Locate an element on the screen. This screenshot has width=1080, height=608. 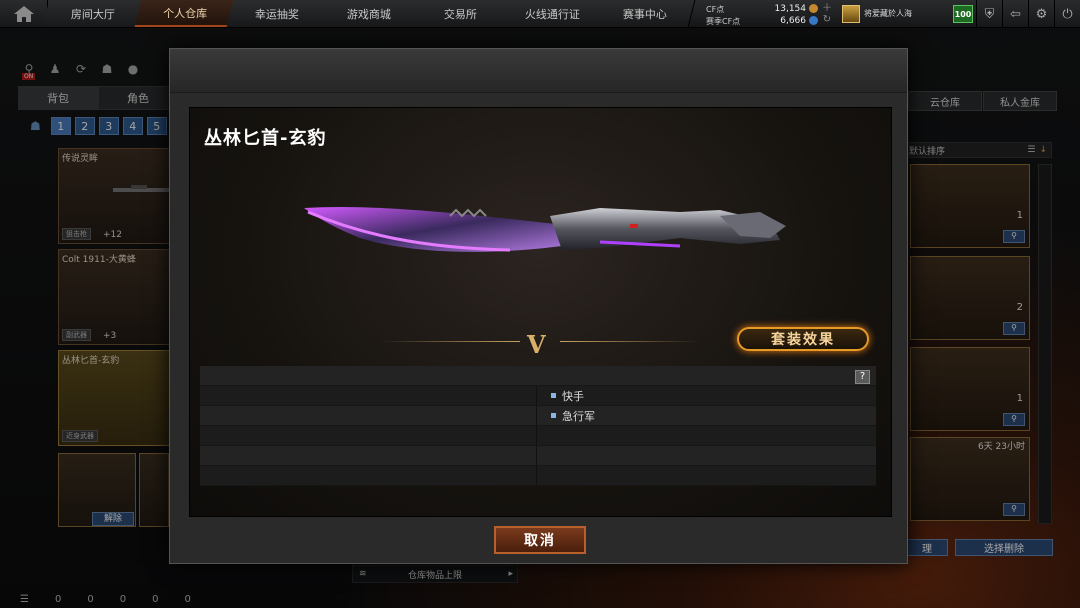
rank-badge-icon is located at coordinates (851, 13).